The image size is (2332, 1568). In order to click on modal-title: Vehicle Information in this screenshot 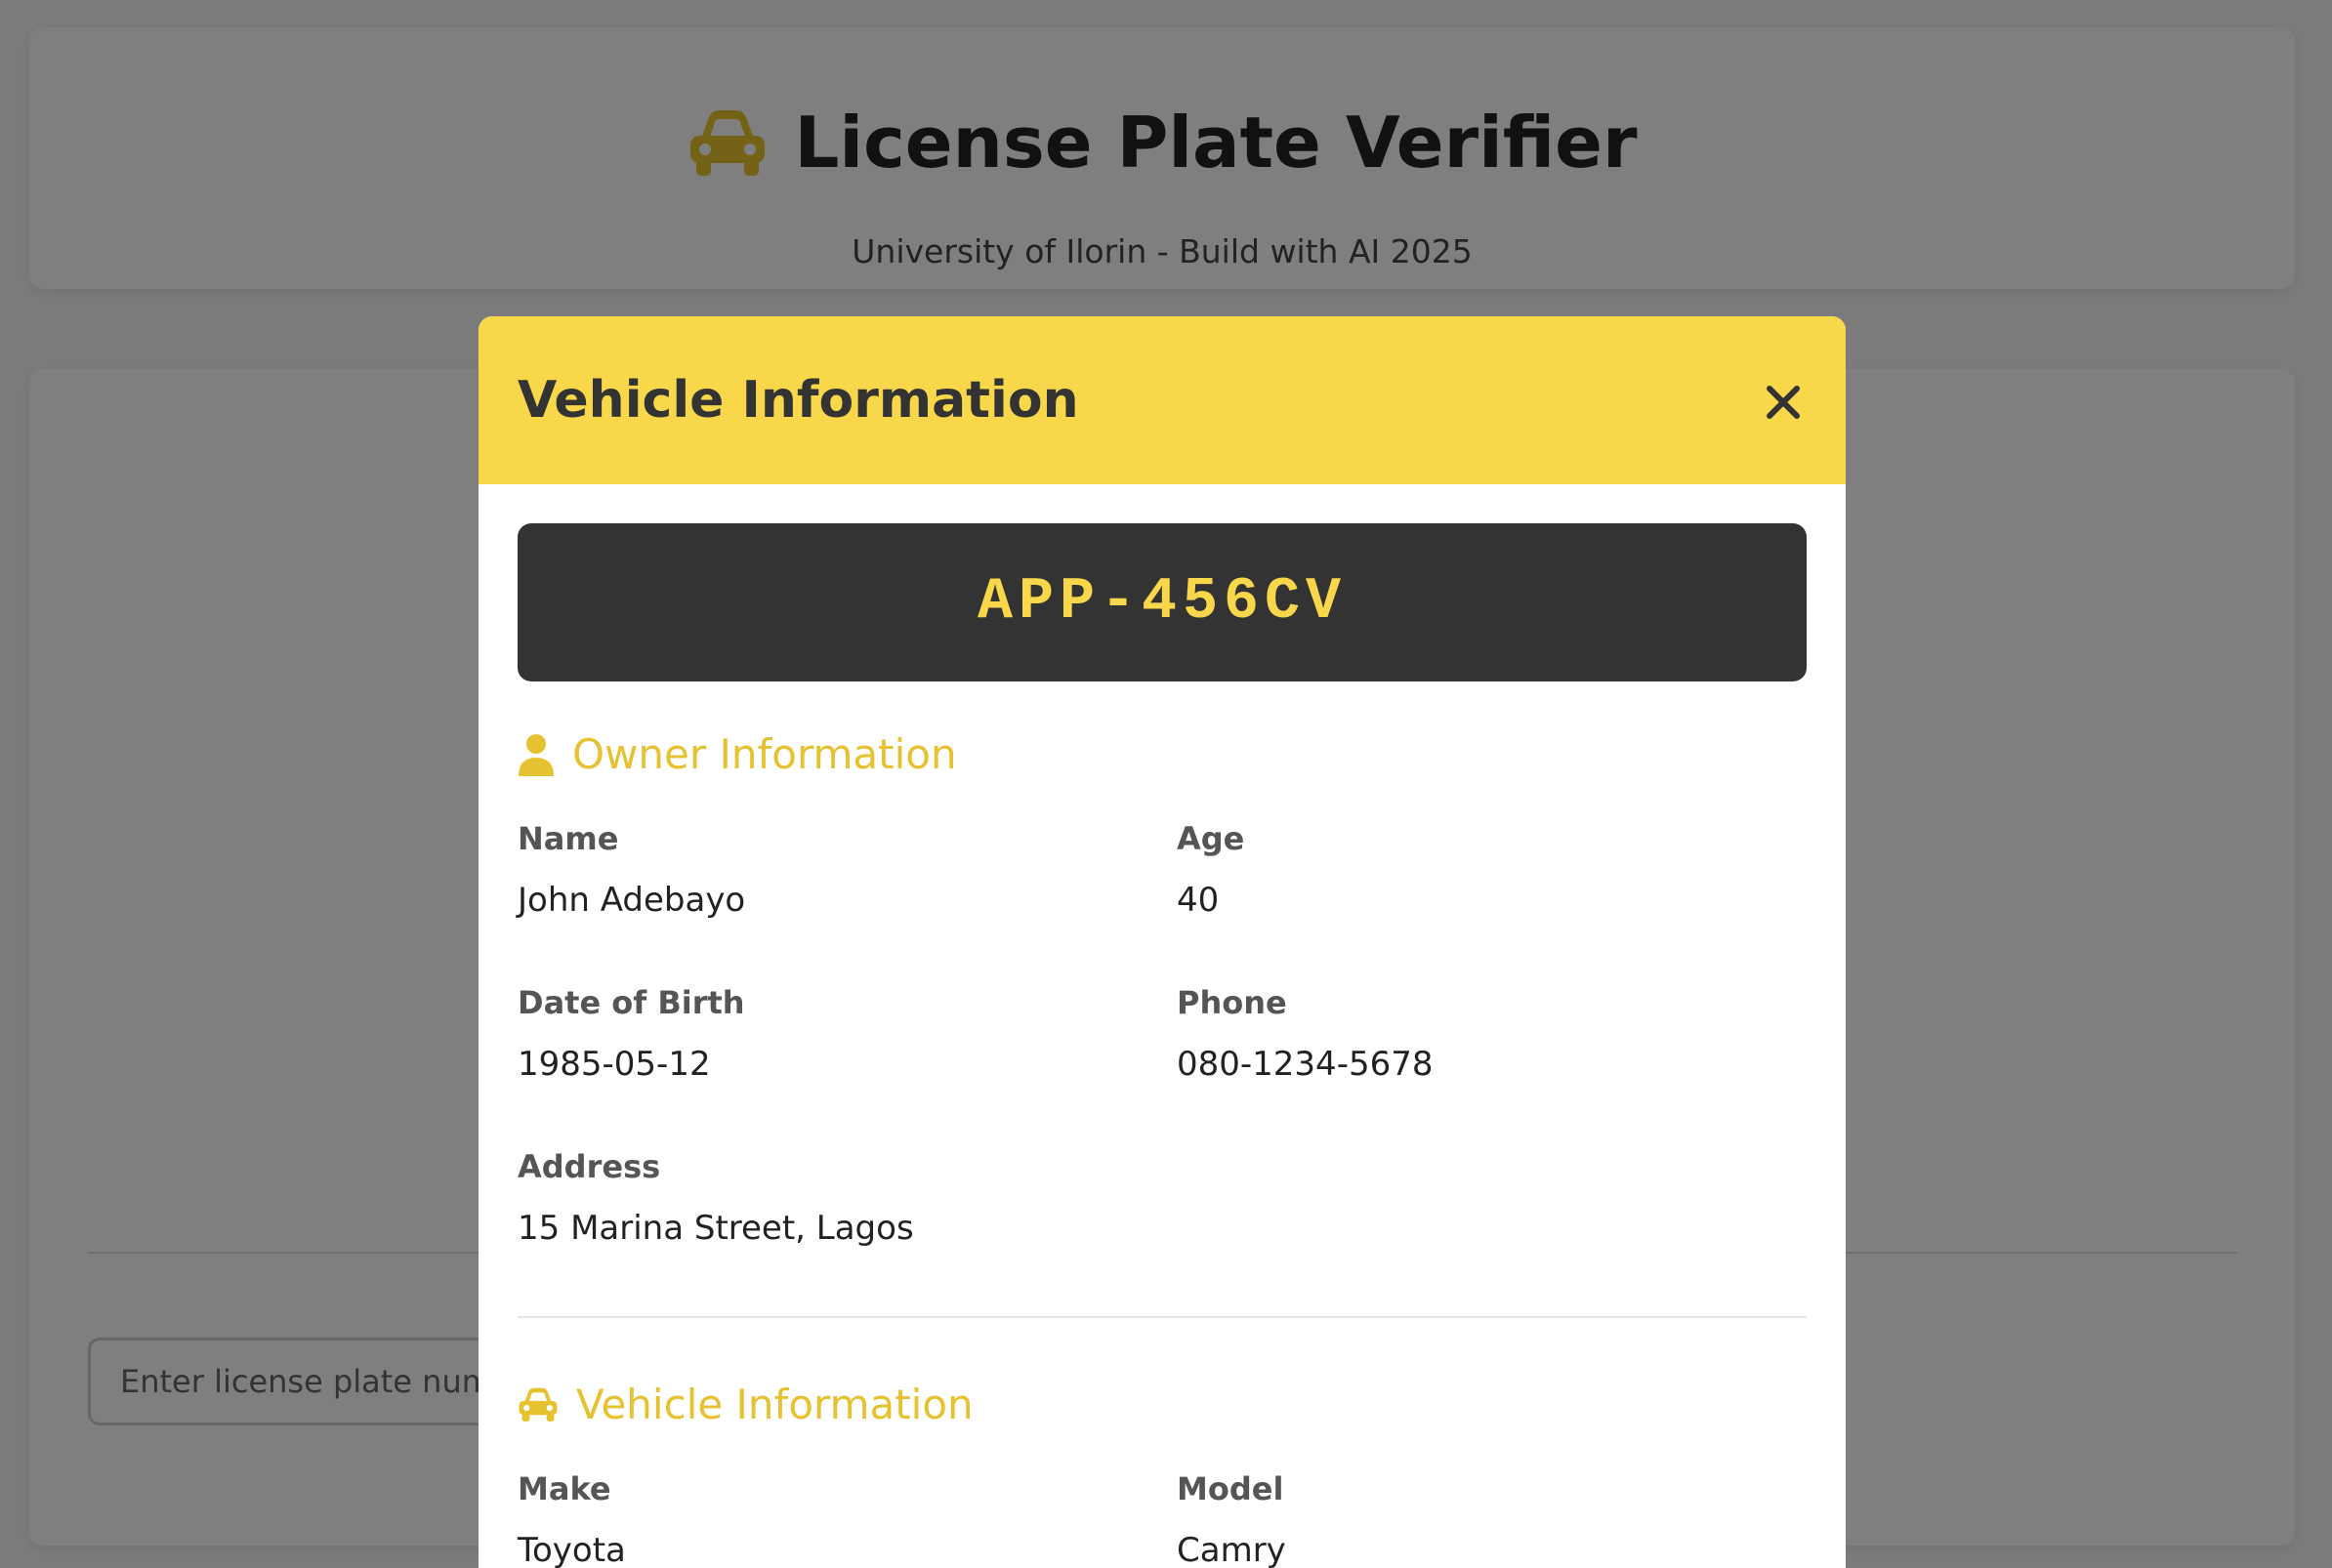, I will do `click(798, 401)`.